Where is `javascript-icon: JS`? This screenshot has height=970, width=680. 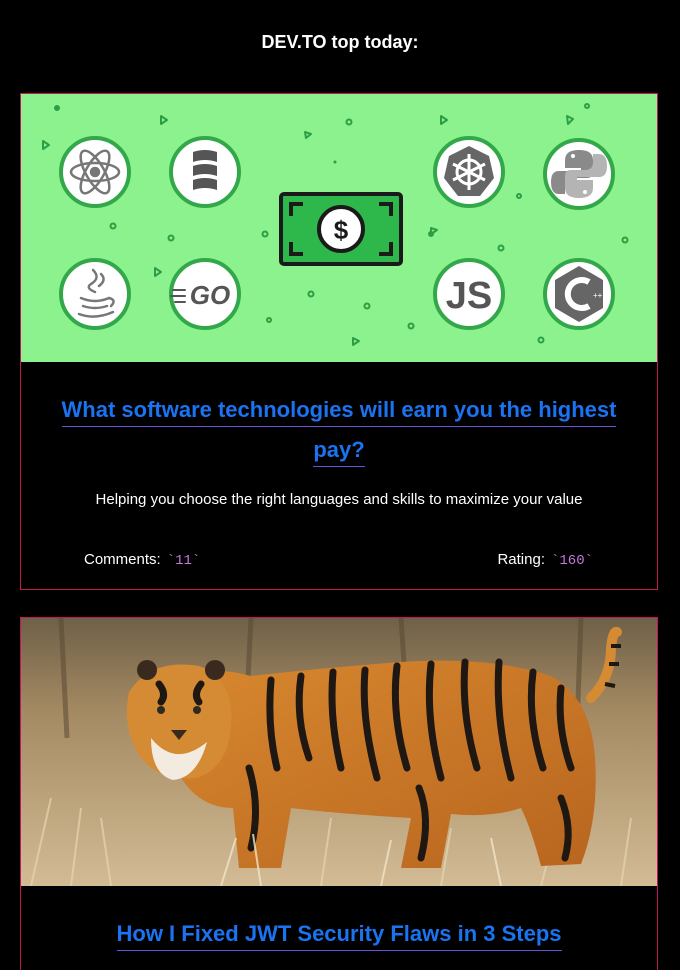 javascript-icon: JS is located at coordinates (469, 296).